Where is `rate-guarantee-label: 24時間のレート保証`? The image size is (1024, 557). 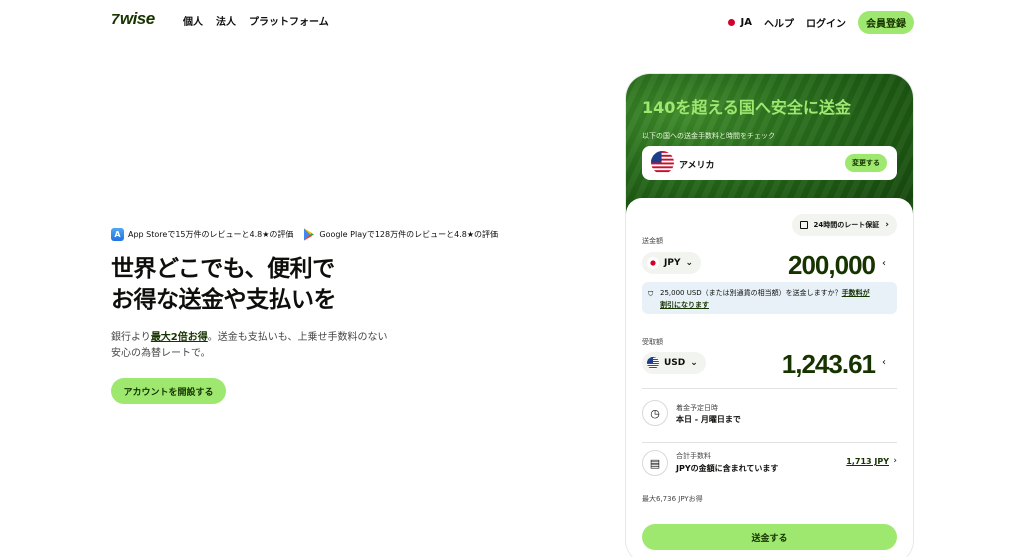
rate-guarantee-label: 24時間のレート保証 is located at coordinates (846, 225).